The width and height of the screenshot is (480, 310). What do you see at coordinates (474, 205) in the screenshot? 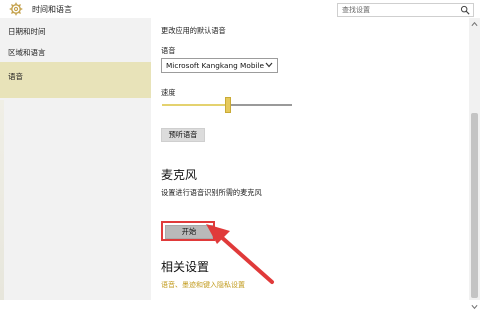
I see `scrollbar-thumb` at bounding box center [474, 205].